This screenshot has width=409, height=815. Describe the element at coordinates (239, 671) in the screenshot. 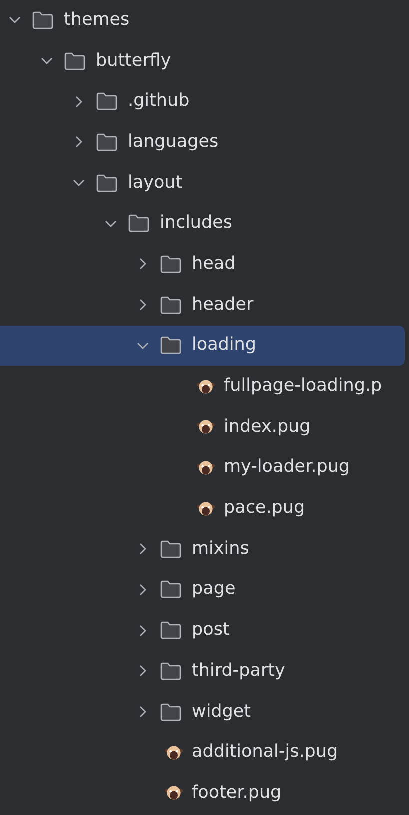

I see `tree-item-label: third-party` at that location.